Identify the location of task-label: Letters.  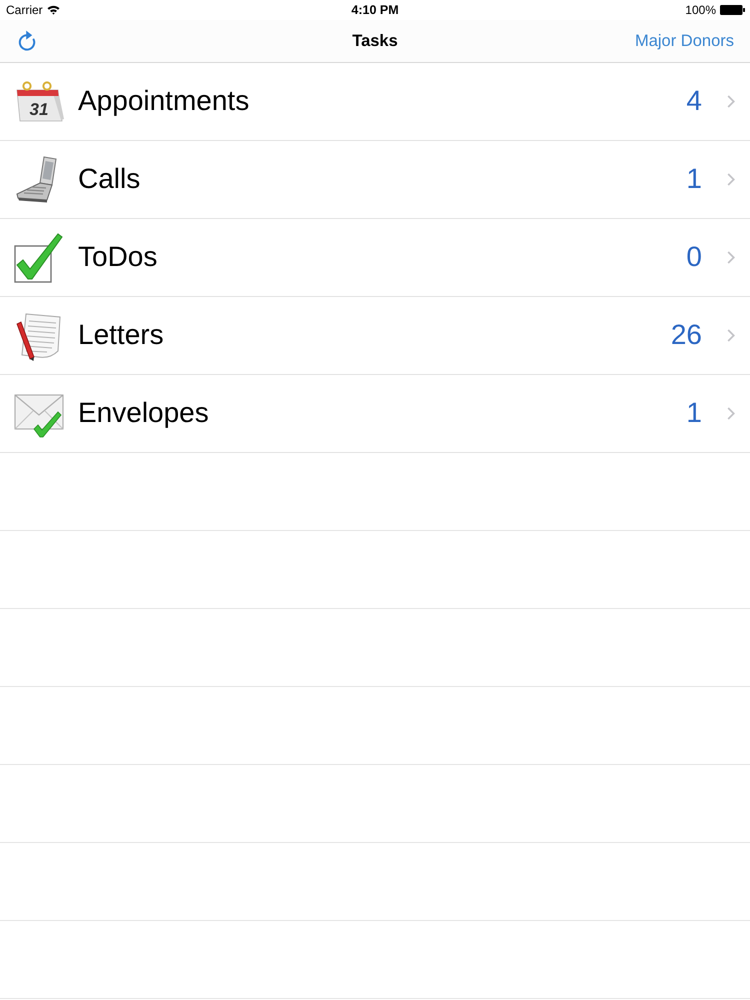
(121, 335).